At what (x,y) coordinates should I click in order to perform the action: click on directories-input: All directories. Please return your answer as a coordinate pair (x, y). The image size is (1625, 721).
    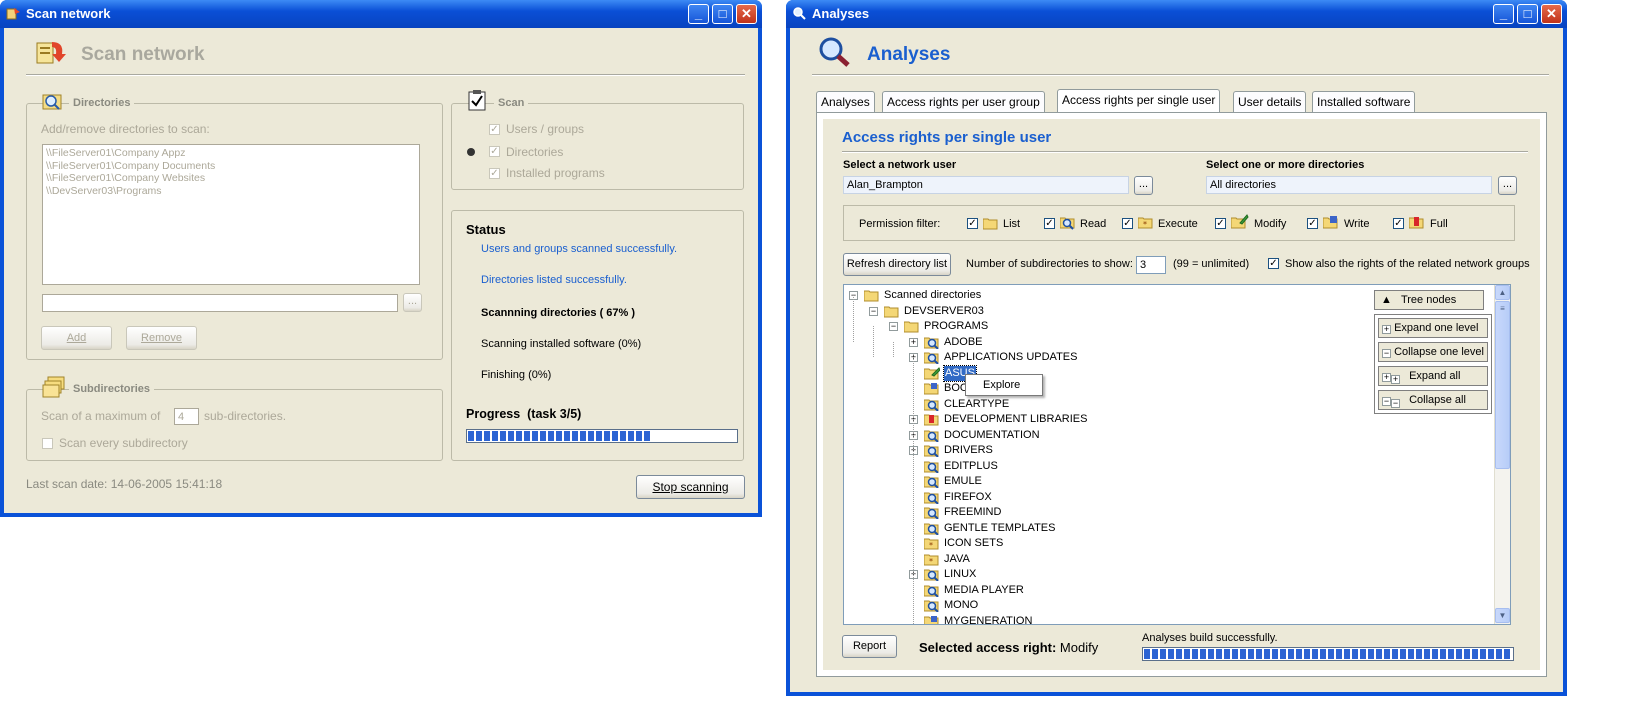
    Looking at the image, I should click on (1349, 185).